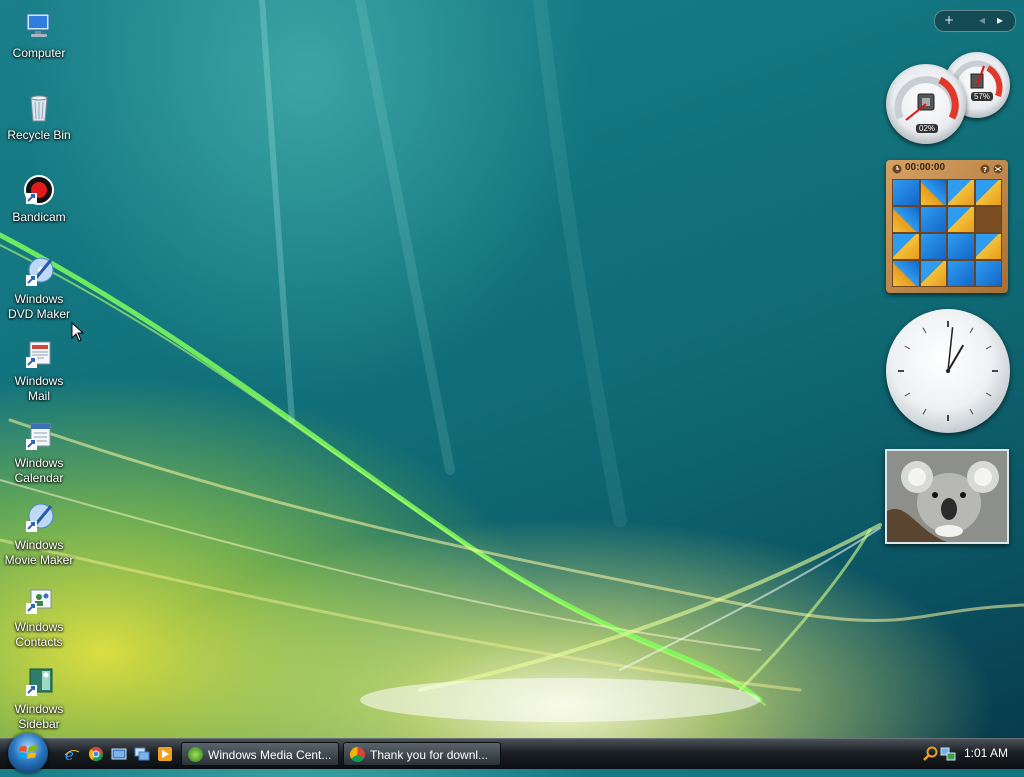  Describe the element at coordinates (39, 135) in the screenshot. I see `desktop-icon-label: Recycle Bin` at that location.